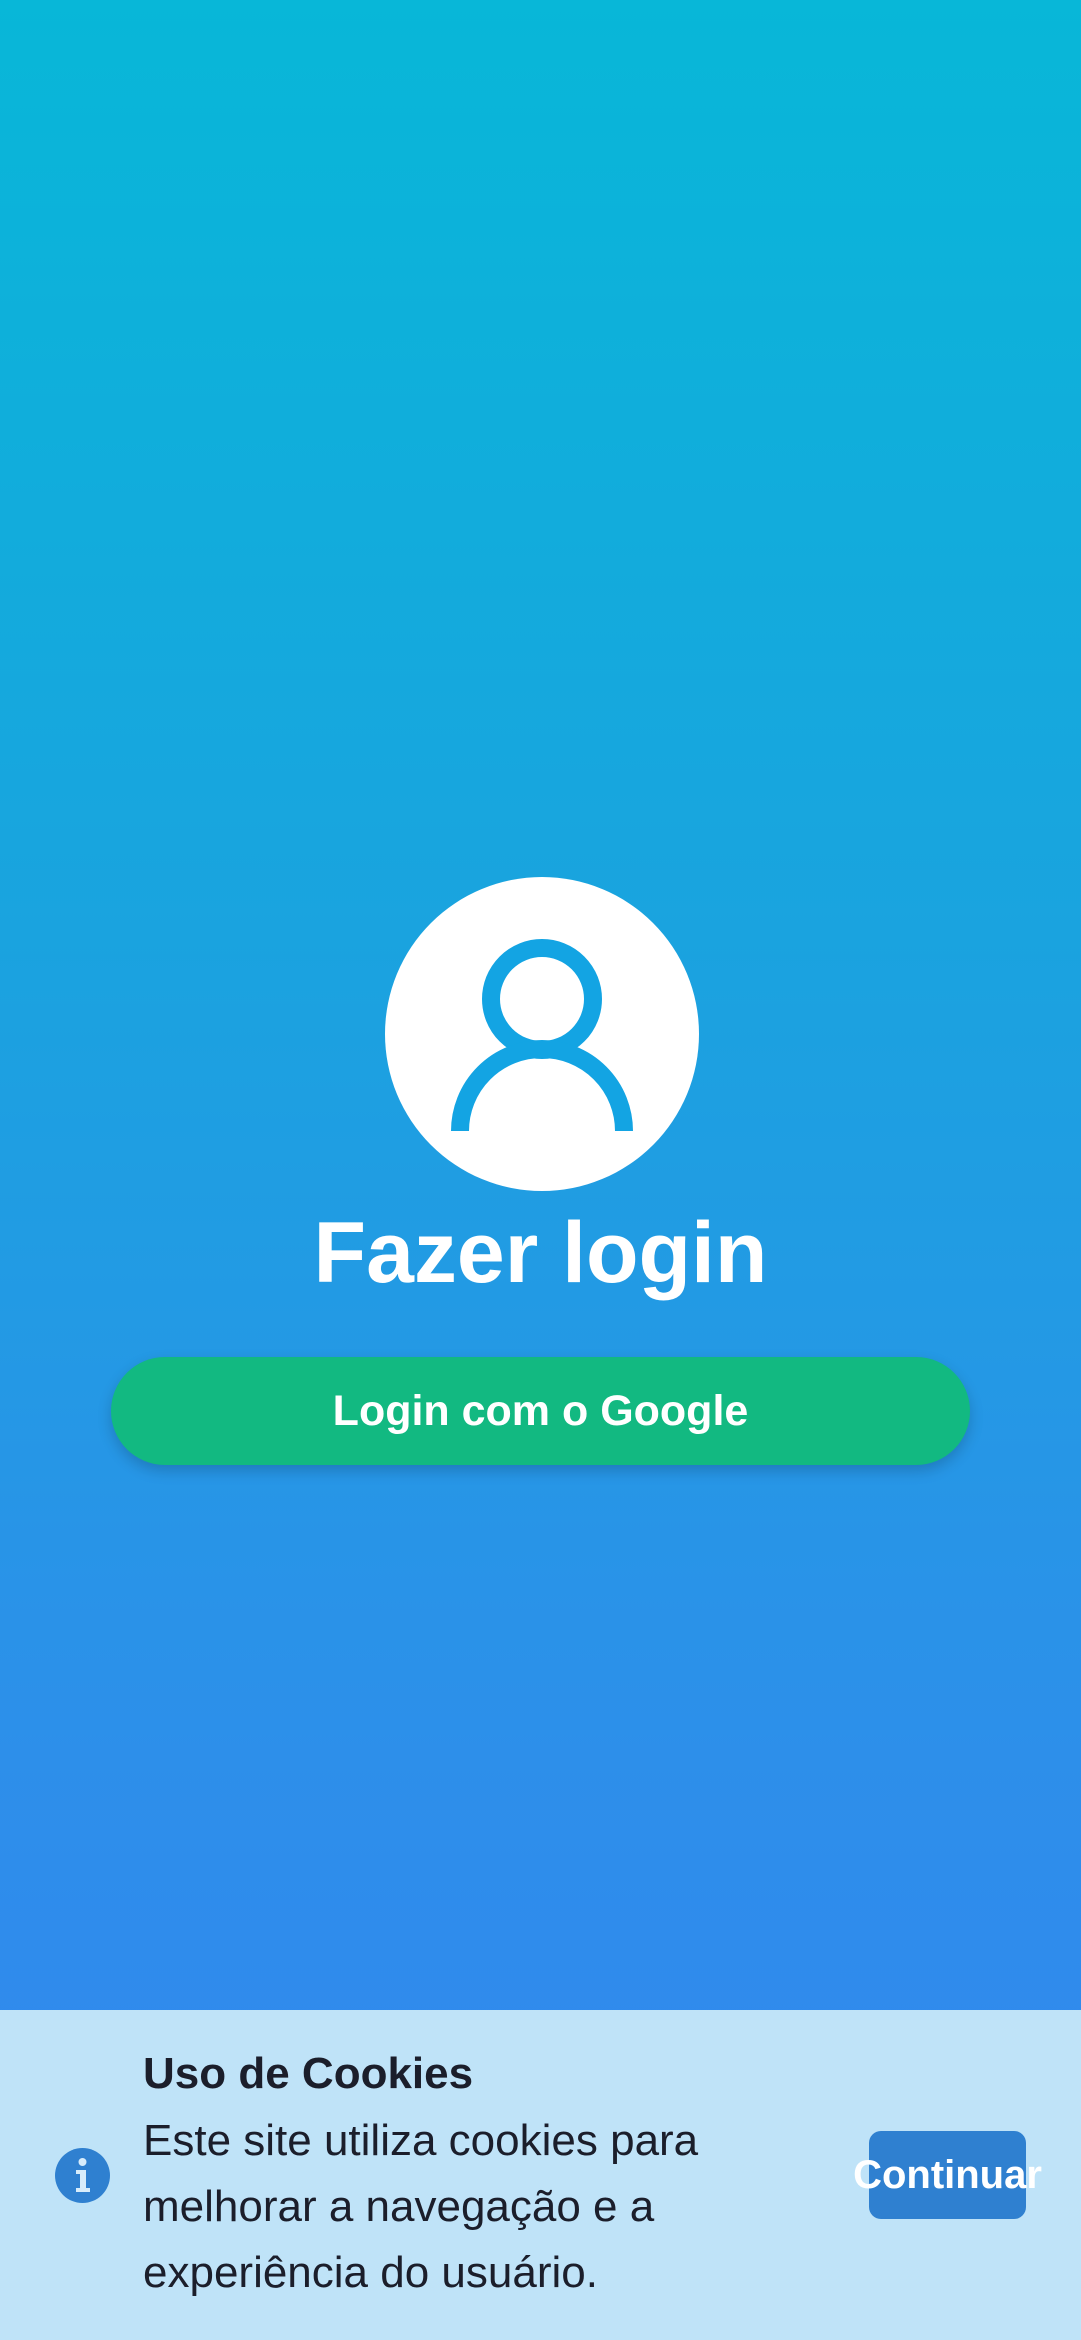  What do you see at coordinates (82, 2175) in the screenshot?
I see `info-icon` at bounding box center [82, 2175].